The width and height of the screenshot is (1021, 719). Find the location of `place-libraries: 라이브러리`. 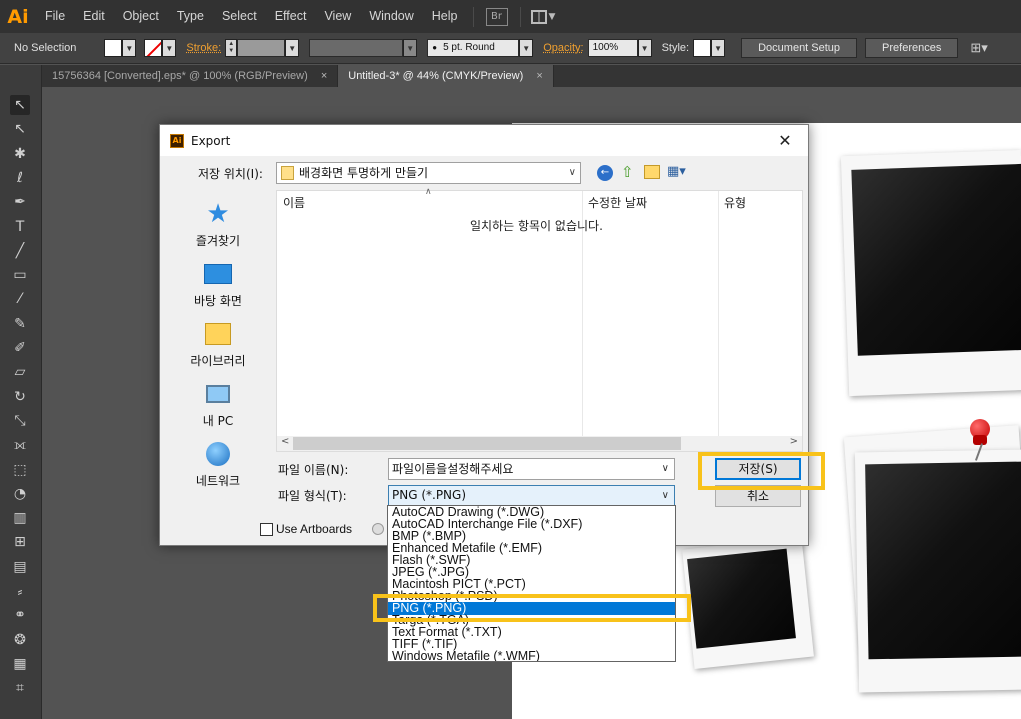

place-libraries: 라이브러리 is located at coordinates (218, 344).